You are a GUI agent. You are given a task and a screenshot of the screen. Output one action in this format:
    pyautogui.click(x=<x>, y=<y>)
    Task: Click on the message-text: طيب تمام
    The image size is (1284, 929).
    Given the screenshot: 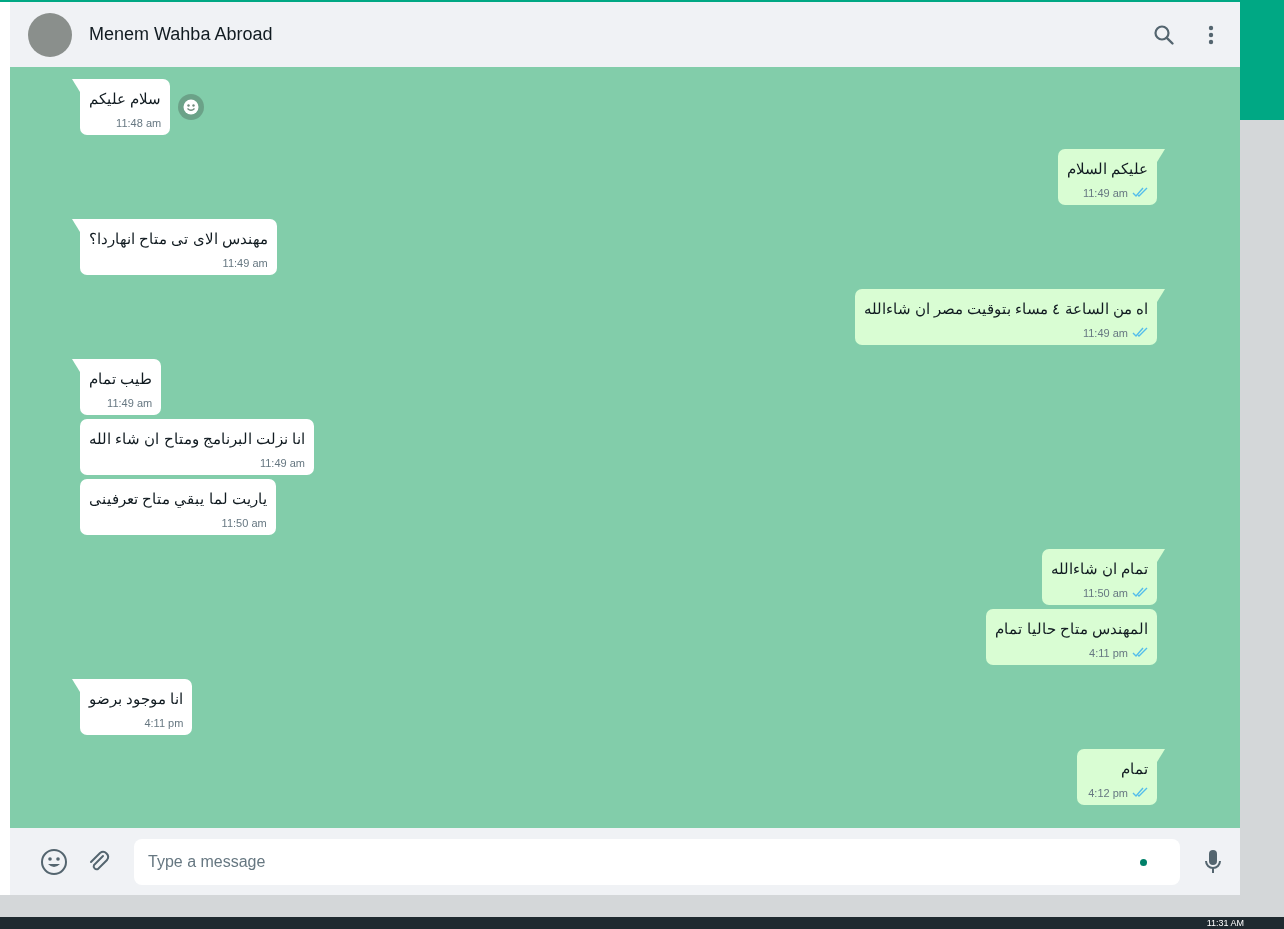 What is the action you would take?
    pyautogui.click(x=121, y=379)
    